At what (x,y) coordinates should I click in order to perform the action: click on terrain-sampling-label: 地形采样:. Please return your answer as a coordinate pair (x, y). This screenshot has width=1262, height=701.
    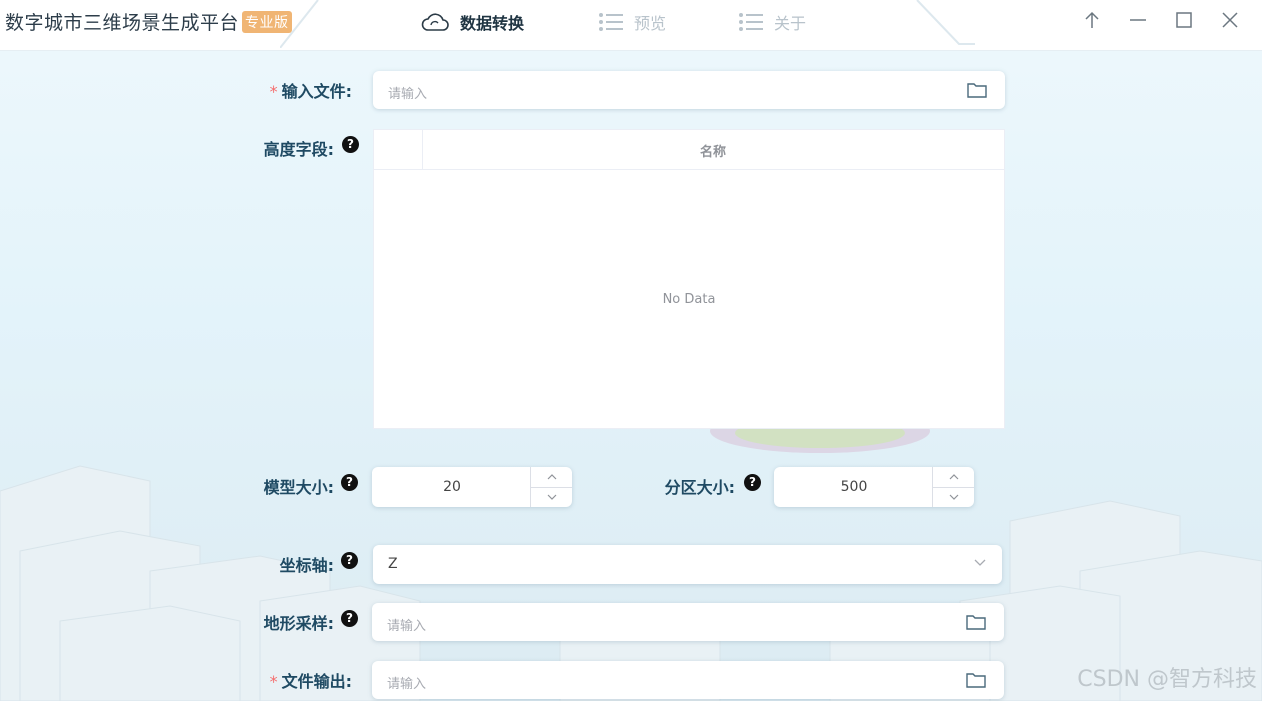
    Looking at the image, I should click on (298, 623).